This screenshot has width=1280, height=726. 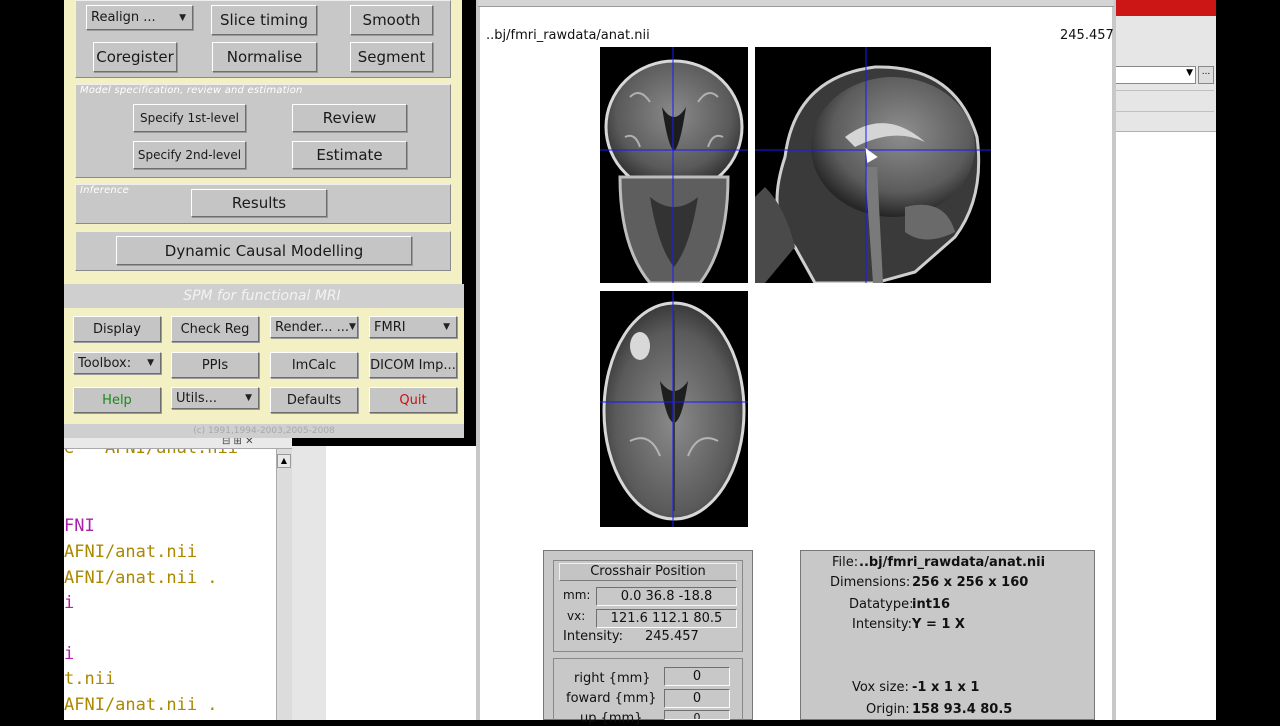 What do you see at coordinates (666, 596) in the screenshot?
I see `mm-coordinate-field: 0.0 36.8 -18.8` at bounding box center [666, 596].